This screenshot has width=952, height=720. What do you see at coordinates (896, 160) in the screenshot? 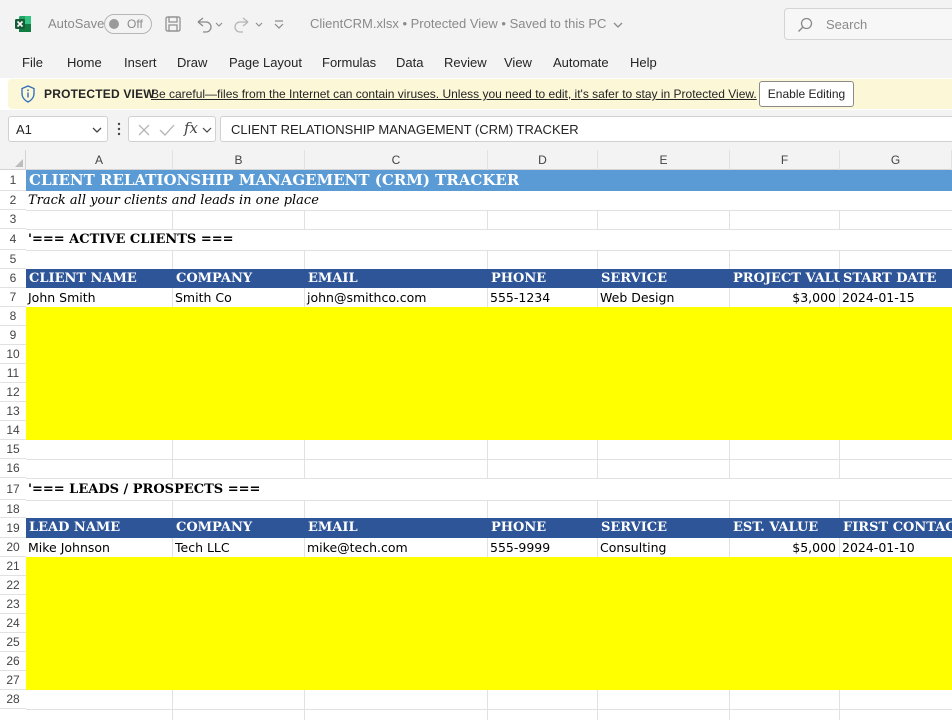
I see `column-header-g: G` at bounding box center [896, 160].